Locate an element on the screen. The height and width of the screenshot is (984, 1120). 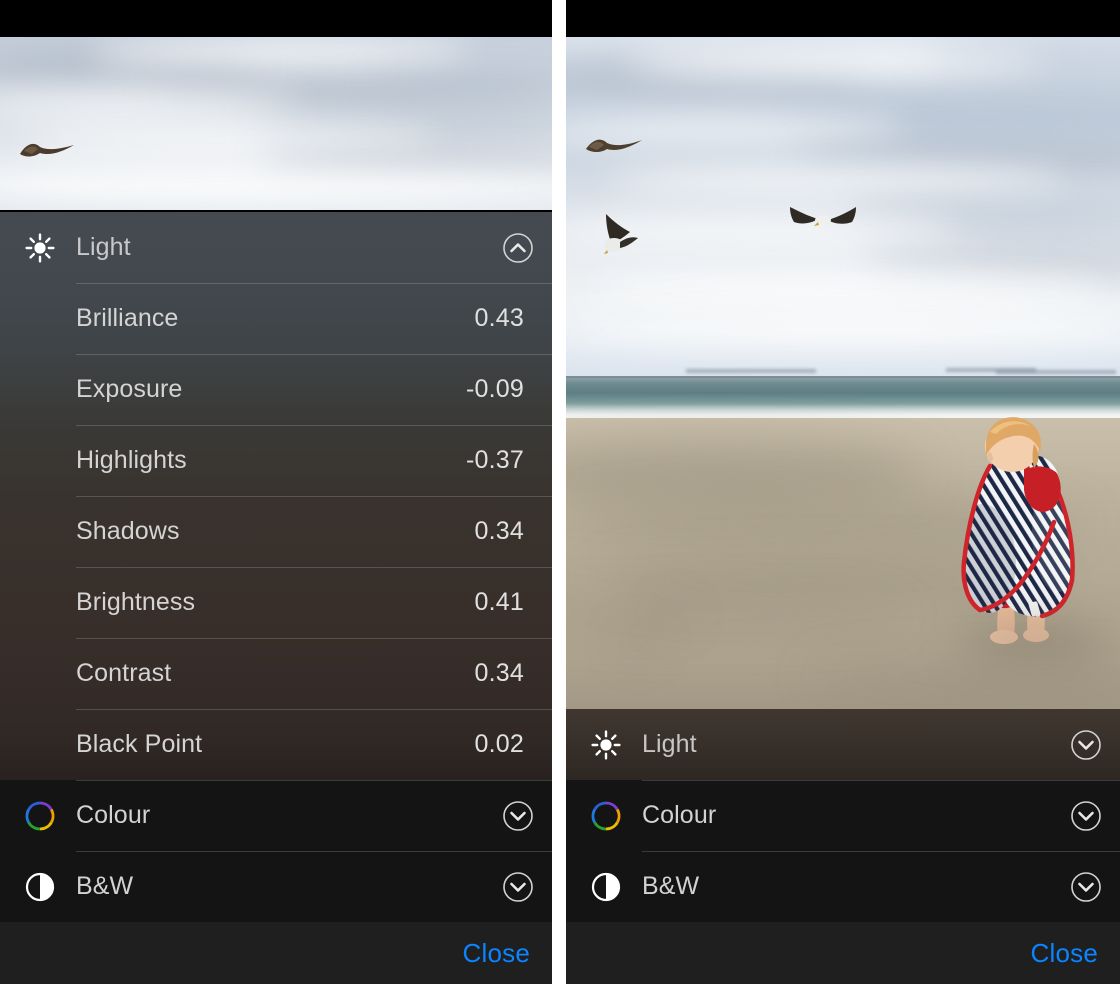
adjustment-label: Brightness is located at coordinates (136, 602).